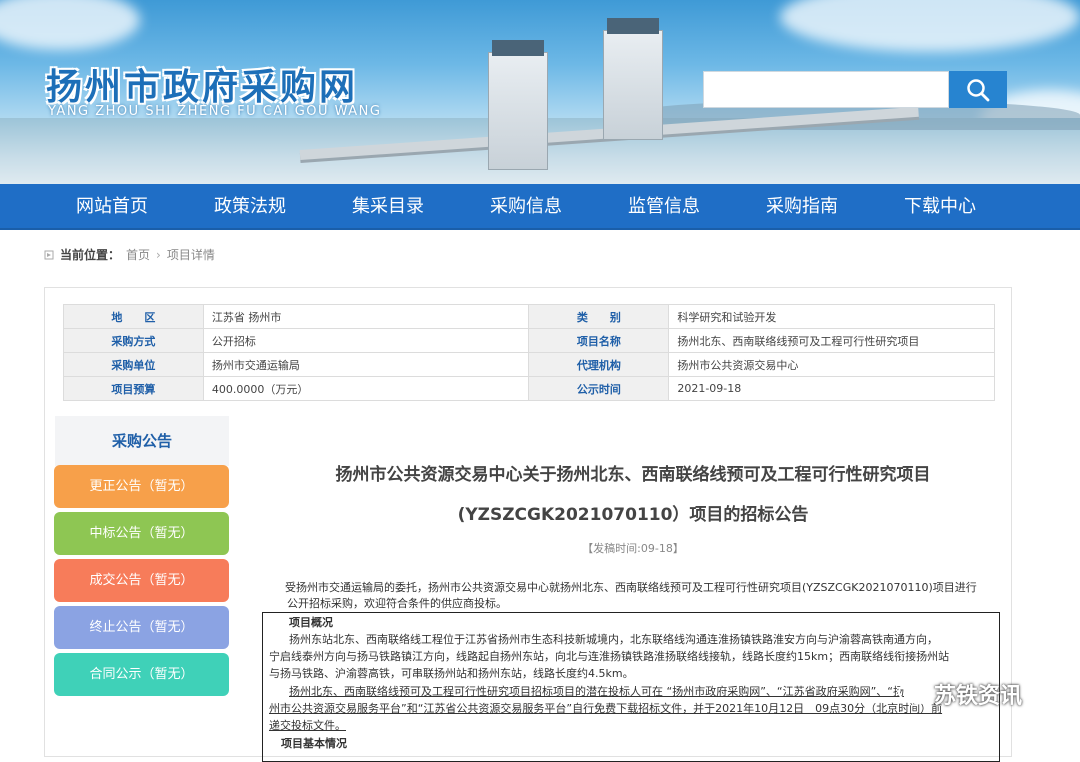 The width and height of the screenshot is (1080, 762). I want to click on search-input, so click(826, 89).